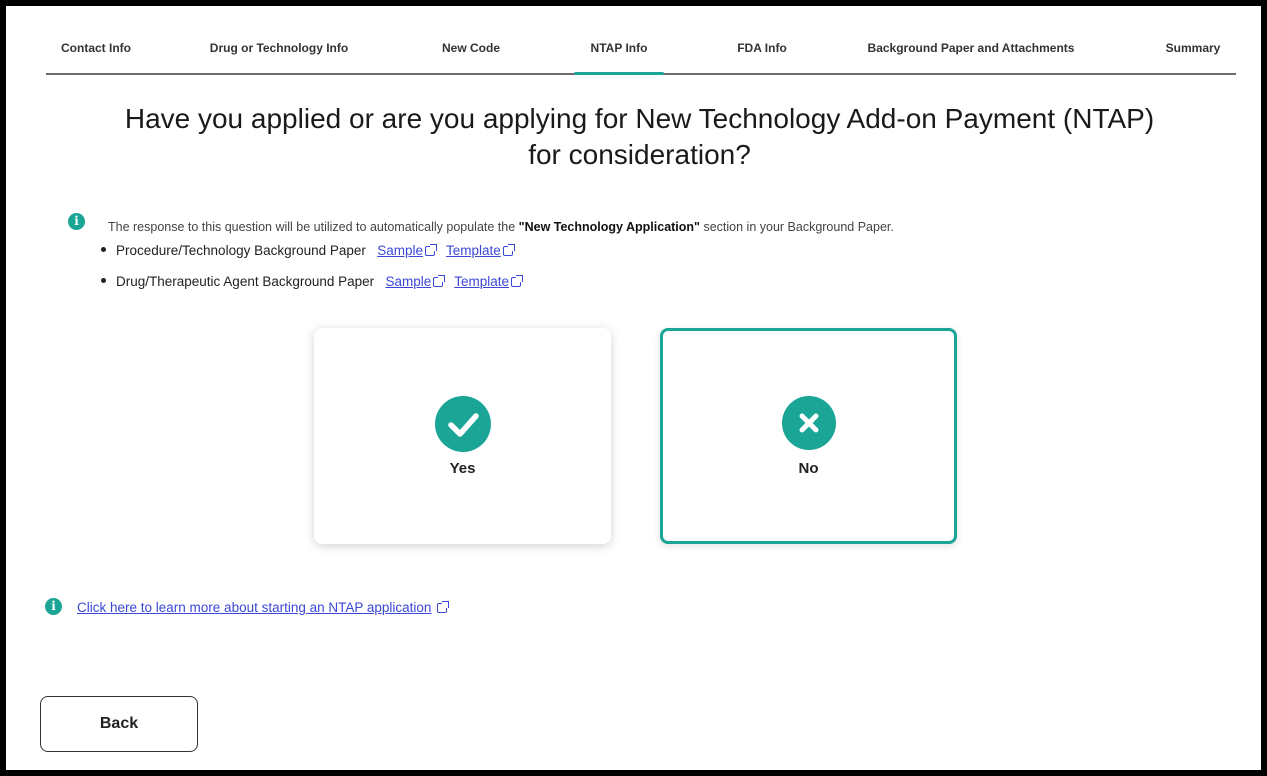 The width and height of the screenshot is (1267, 776). I want to click on tab-ntap-info: NTAP Info, so click(619, 55).